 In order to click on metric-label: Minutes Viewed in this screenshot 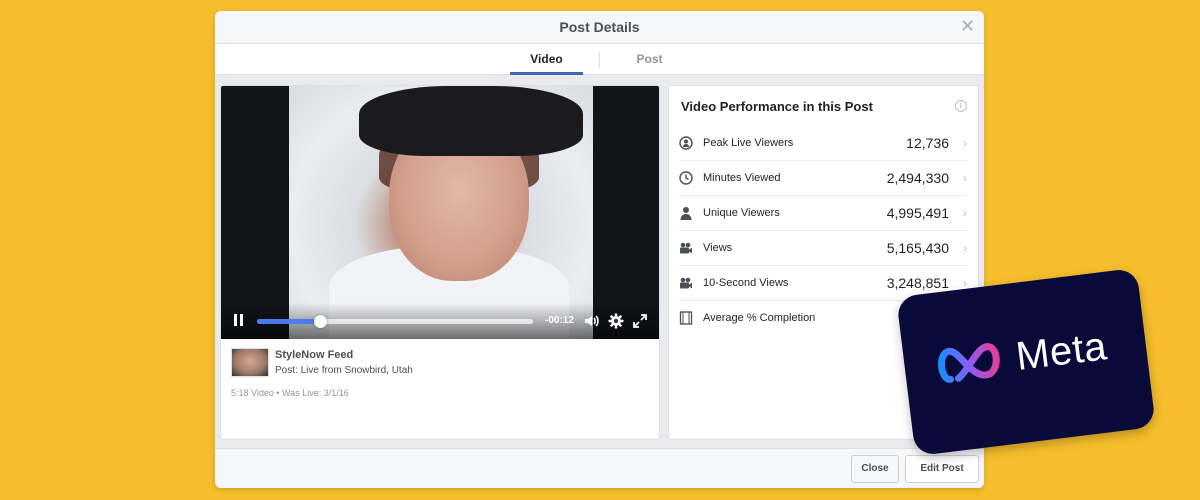, I will do `click(742, 178)`.